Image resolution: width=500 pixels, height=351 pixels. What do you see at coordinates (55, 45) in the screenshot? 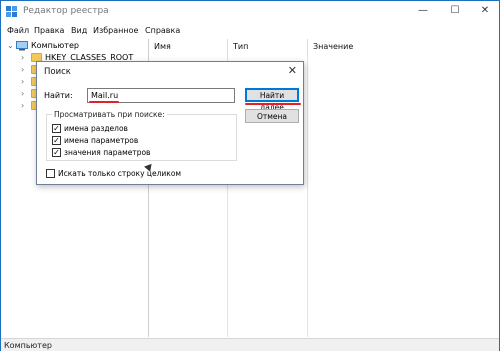
I see `tree-item-label: Компьютер` at bounding box center [55, 45].